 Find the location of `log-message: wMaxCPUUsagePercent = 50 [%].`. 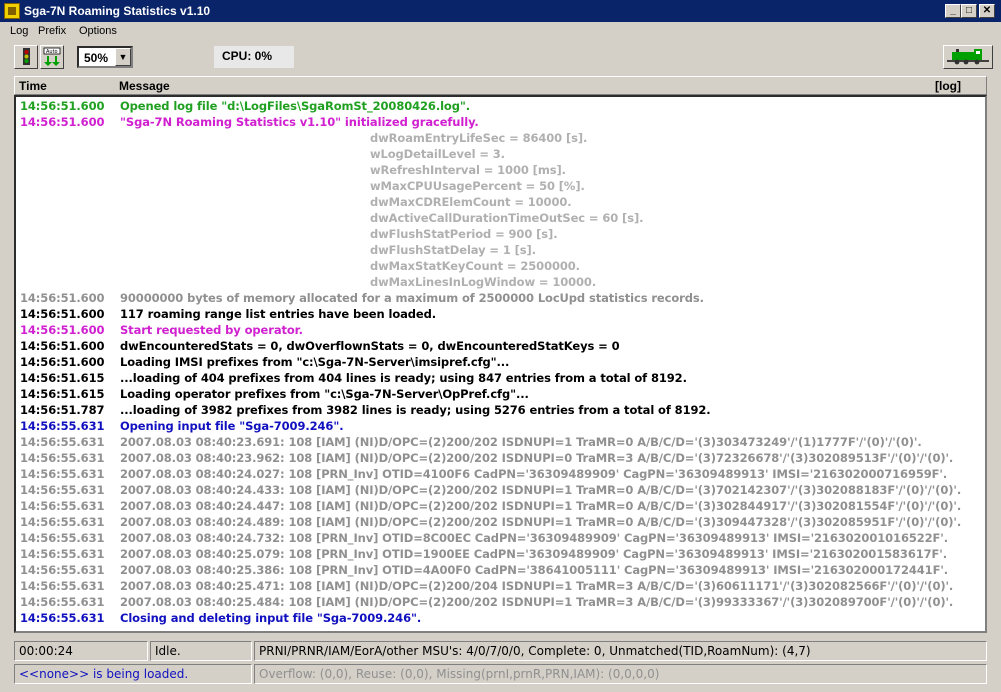

log-message: wMaxCPUUsagePercent = 50 [%]. is located at coordinates (477, 186).